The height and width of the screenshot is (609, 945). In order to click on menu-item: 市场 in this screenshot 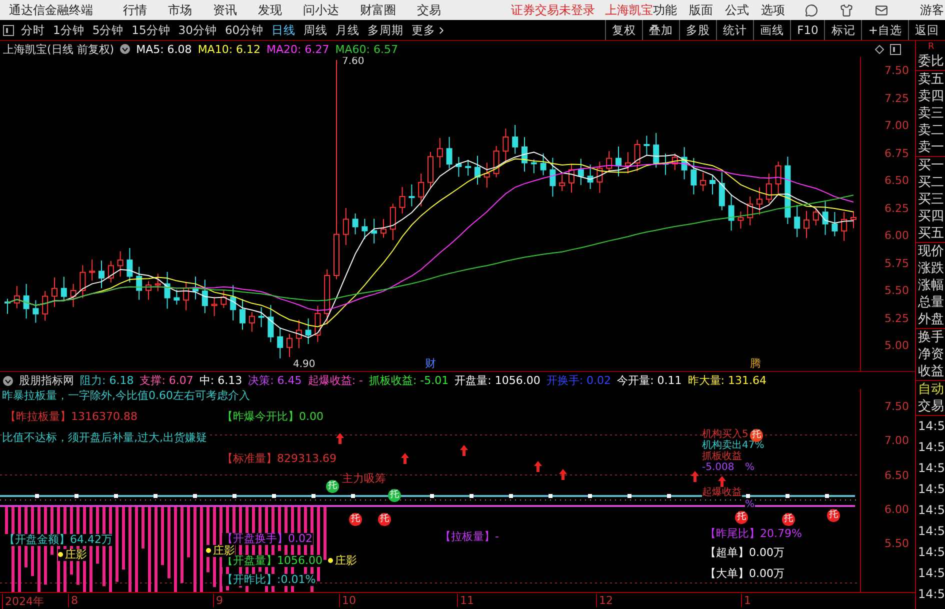, I will do `click(180, 10)`.